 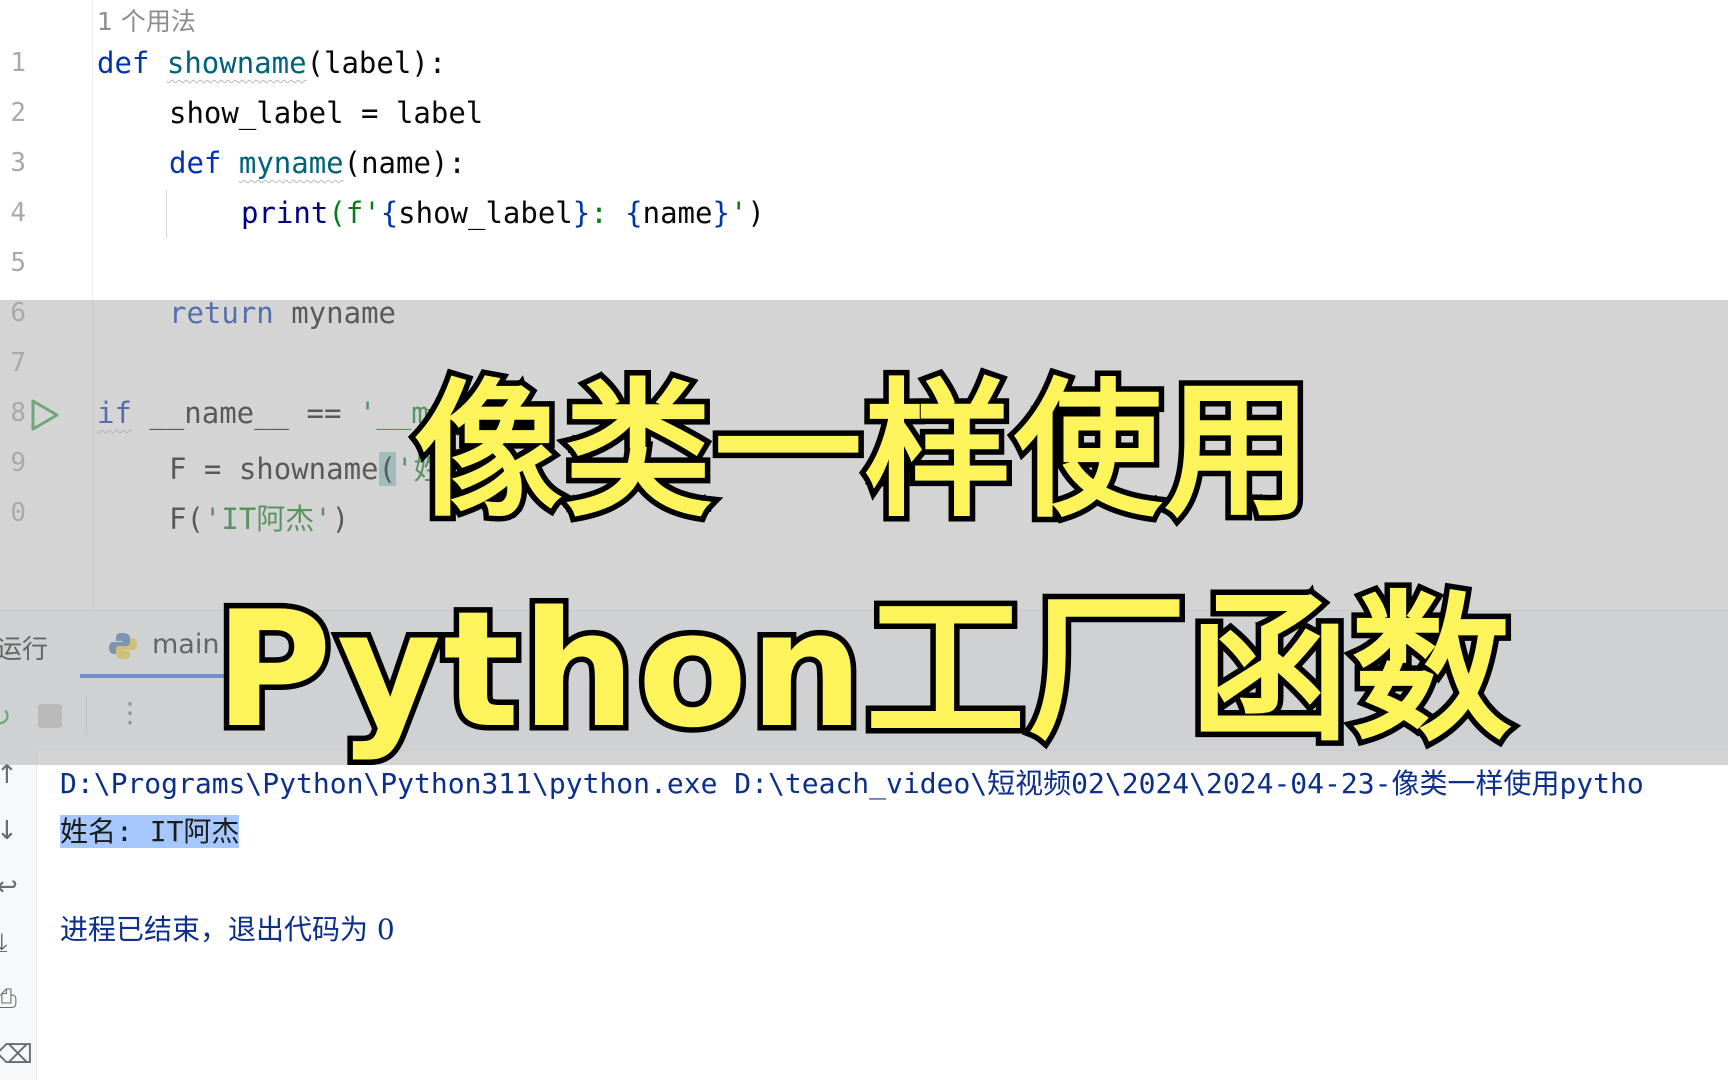 I want to click on console-exit-message: 进程已结束，退出代码为 0, so click(x=227, y=929).